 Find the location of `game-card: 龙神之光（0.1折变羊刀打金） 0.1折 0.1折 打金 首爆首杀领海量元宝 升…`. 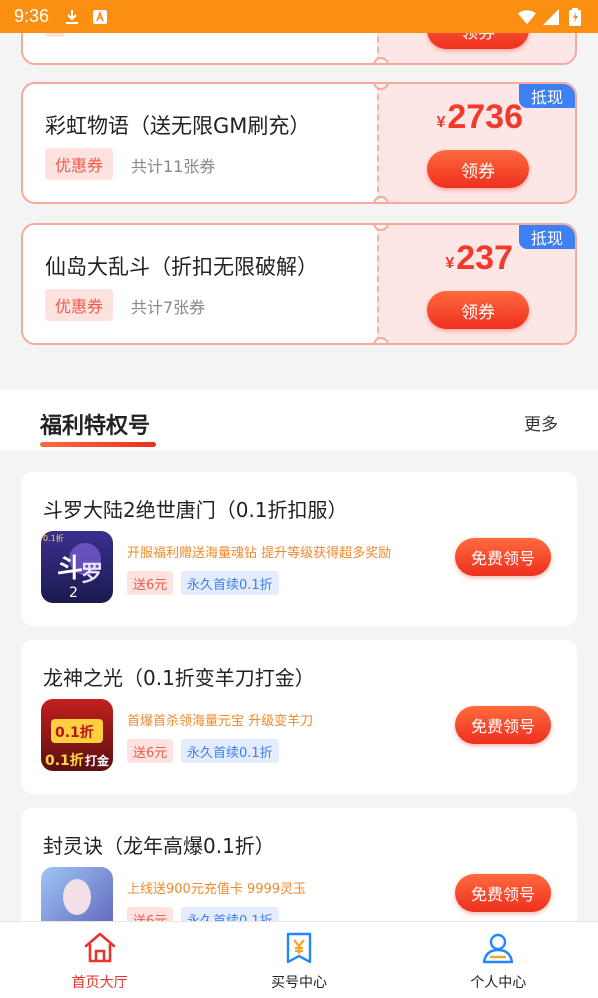

game-card: 龙神之光（0.1折变羊刀打金） 0.1折 0.1折 打金 首爆首杀领海量元宝 升… is located at coordinates (299, 717).